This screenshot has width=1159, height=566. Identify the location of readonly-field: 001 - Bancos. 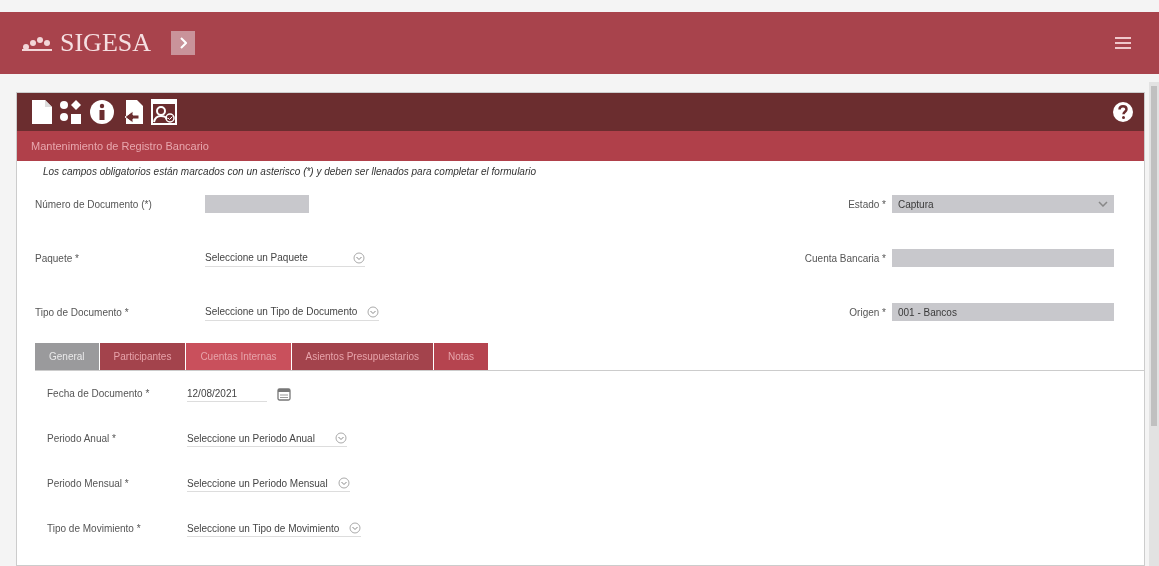
(1003, 312).